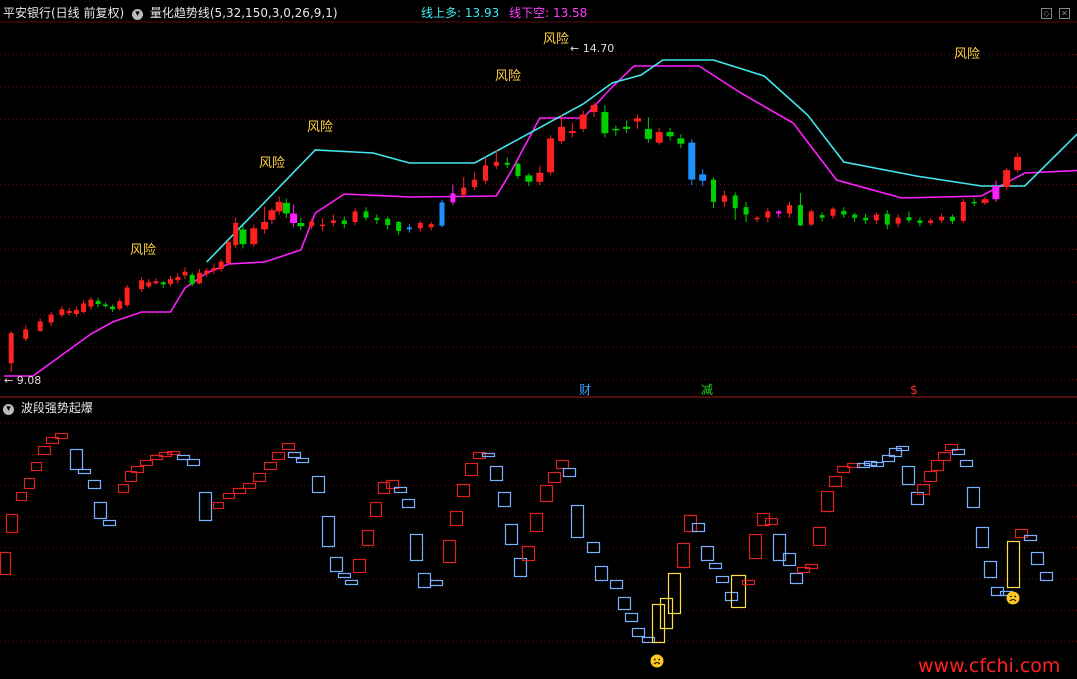 This screenshot has width=1077, height=679. I want to click on sad-face-icon, so click(1013, 598).